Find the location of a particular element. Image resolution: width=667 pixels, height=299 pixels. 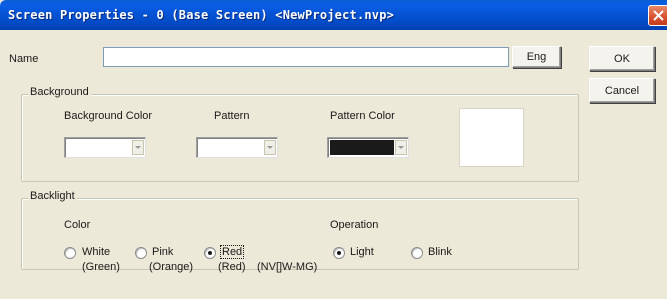

pattern-color-swatch is located at coordinates (362, 147).